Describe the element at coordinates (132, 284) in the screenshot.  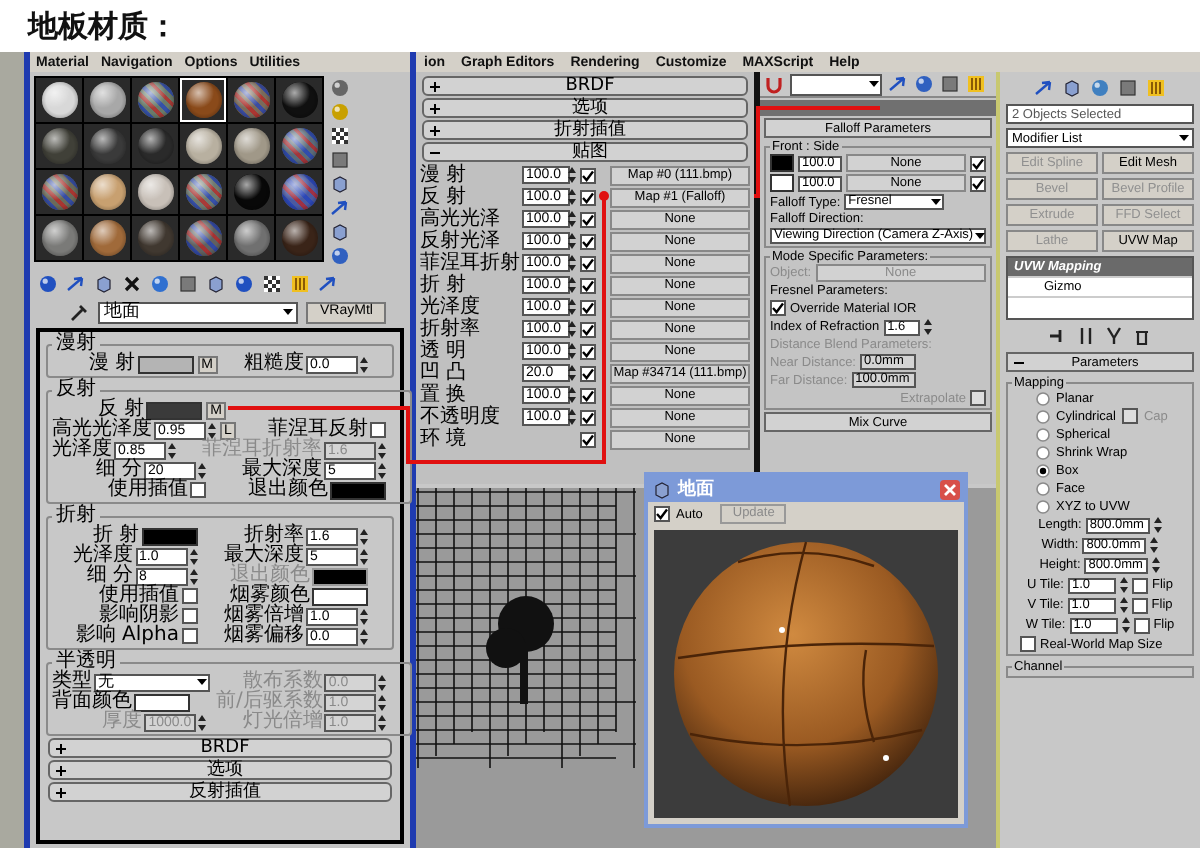
I see `cross-icon` at that location.